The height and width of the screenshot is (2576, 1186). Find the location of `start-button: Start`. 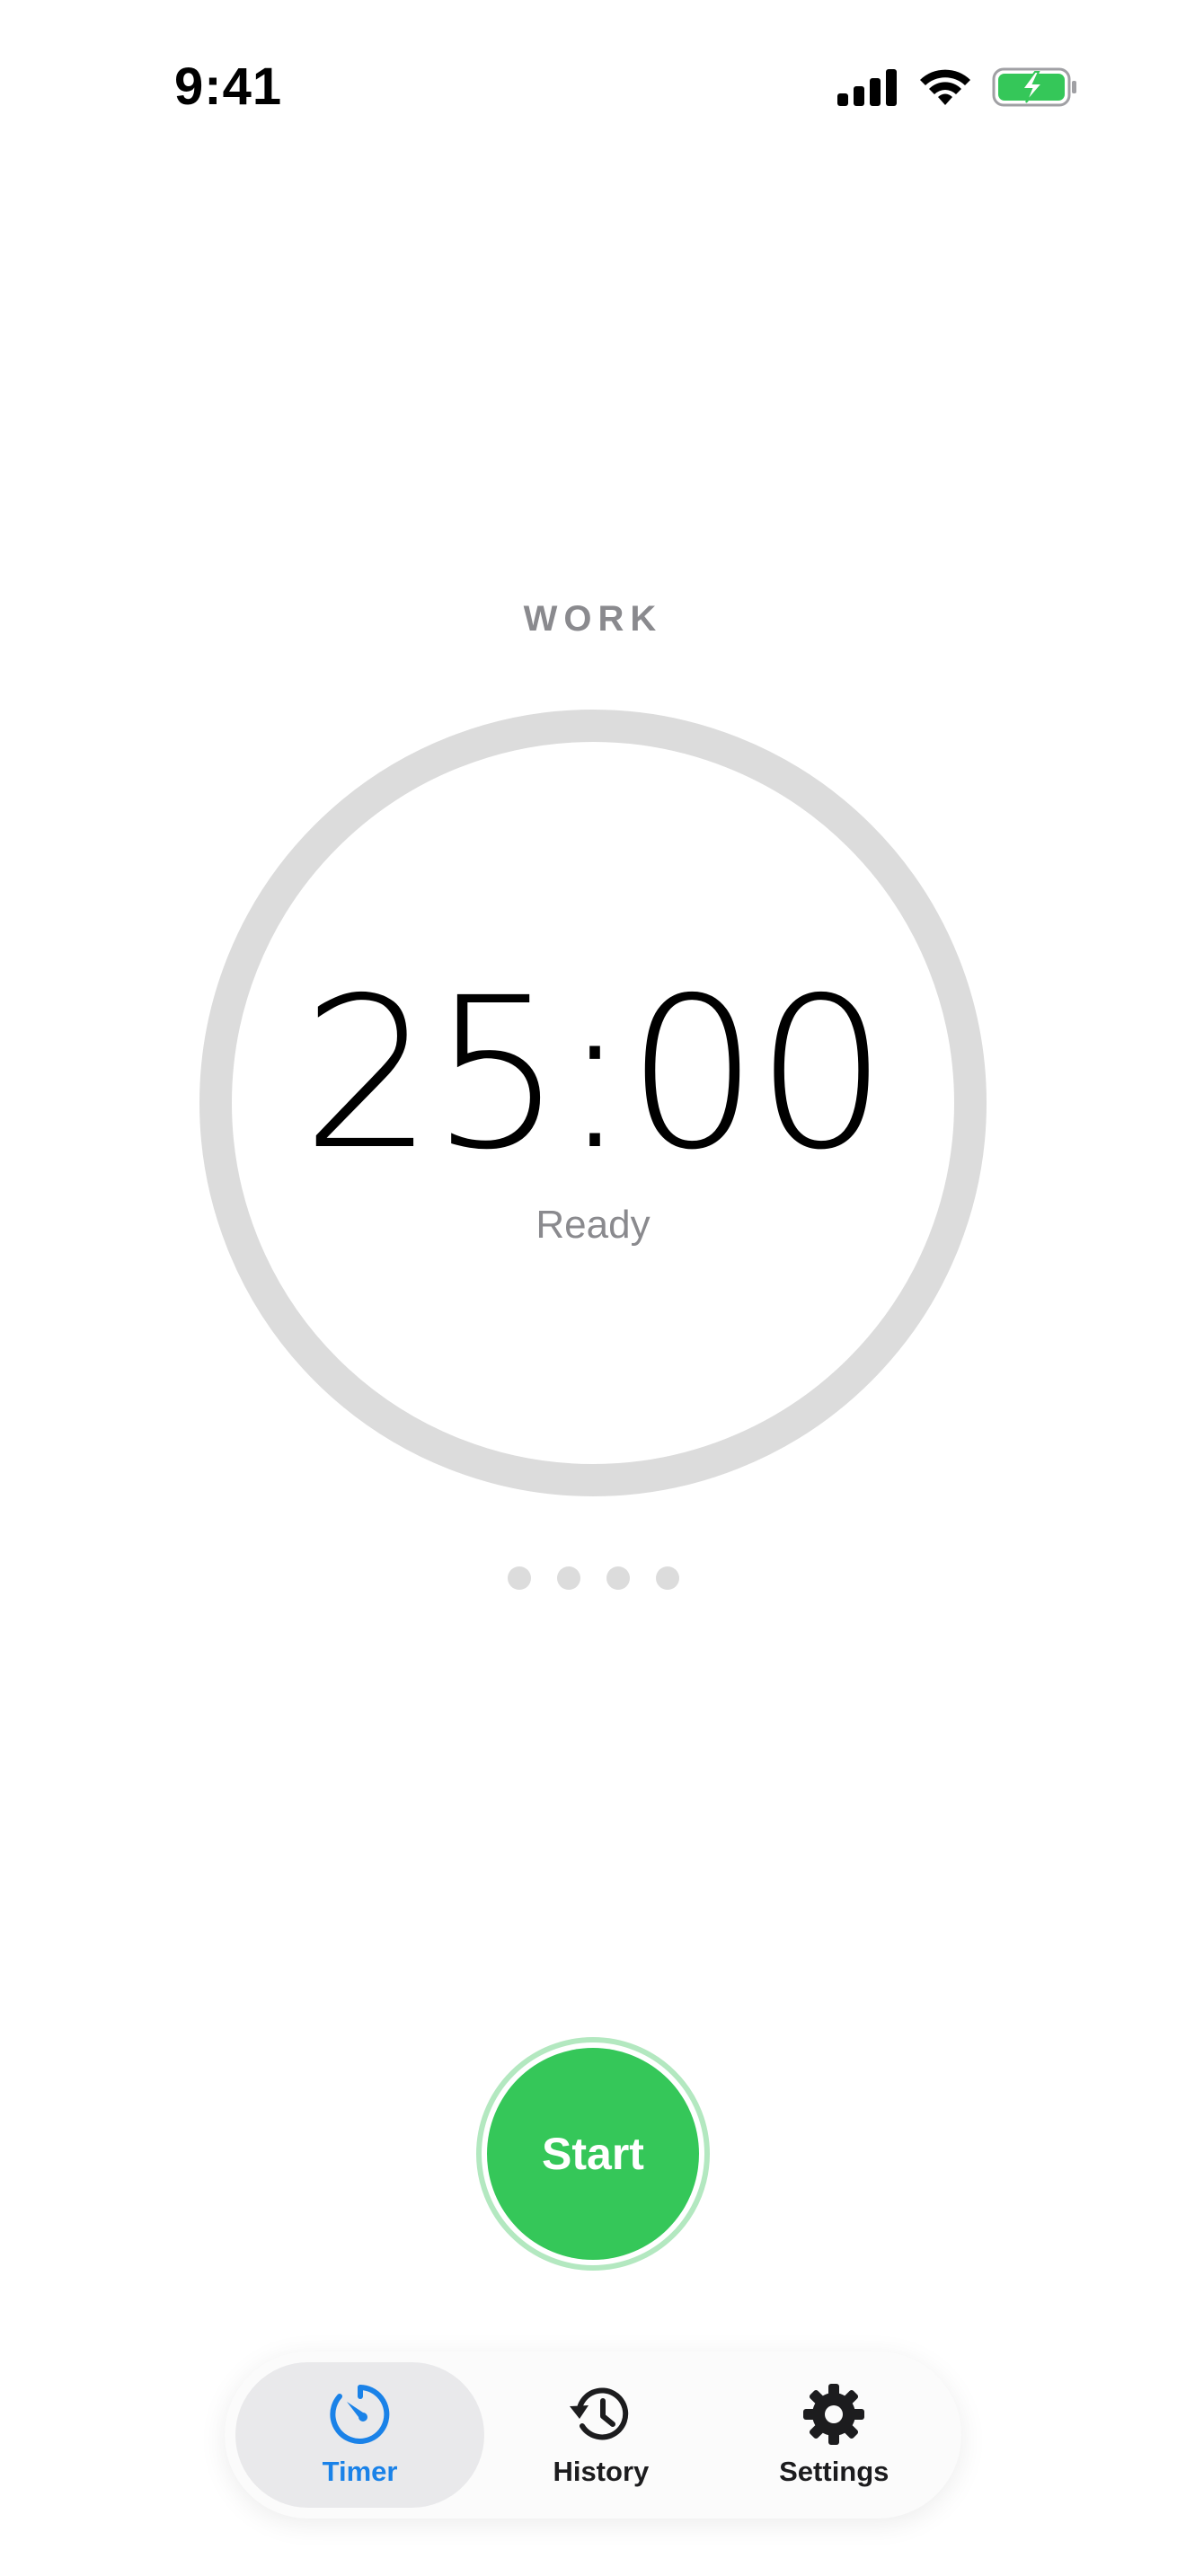

start-button: Start is located at coordinates (593, 2154).